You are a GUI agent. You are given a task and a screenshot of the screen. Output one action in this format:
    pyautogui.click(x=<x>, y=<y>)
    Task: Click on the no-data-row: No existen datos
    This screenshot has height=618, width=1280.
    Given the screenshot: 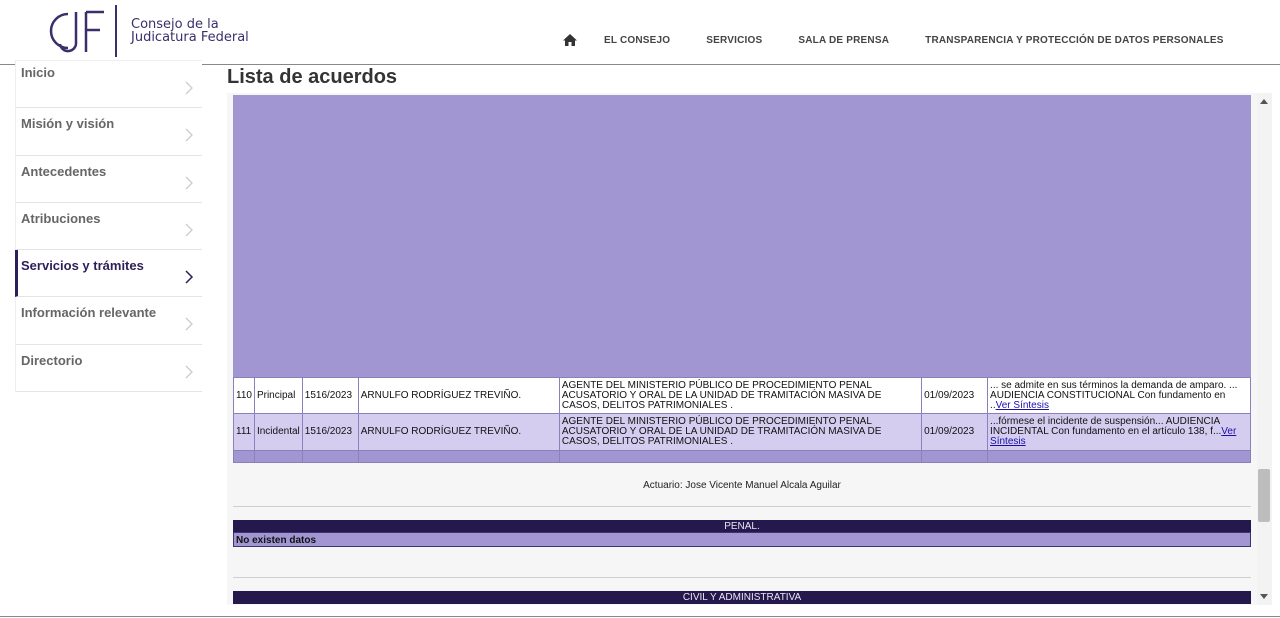 What is the action you would take?
    pyautogui.click(x=742, y=539)
    